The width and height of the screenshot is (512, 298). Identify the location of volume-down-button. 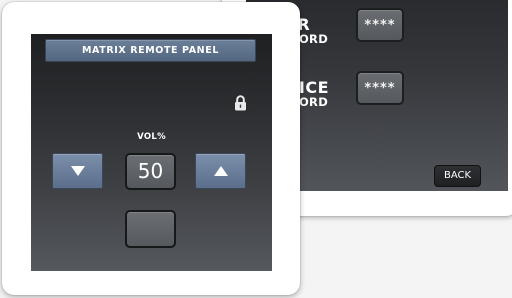
(77, 171).